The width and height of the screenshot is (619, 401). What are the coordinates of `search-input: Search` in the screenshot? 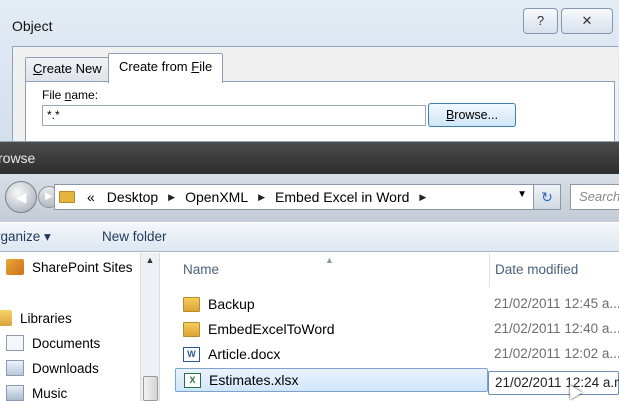 It's located at (594, 197).